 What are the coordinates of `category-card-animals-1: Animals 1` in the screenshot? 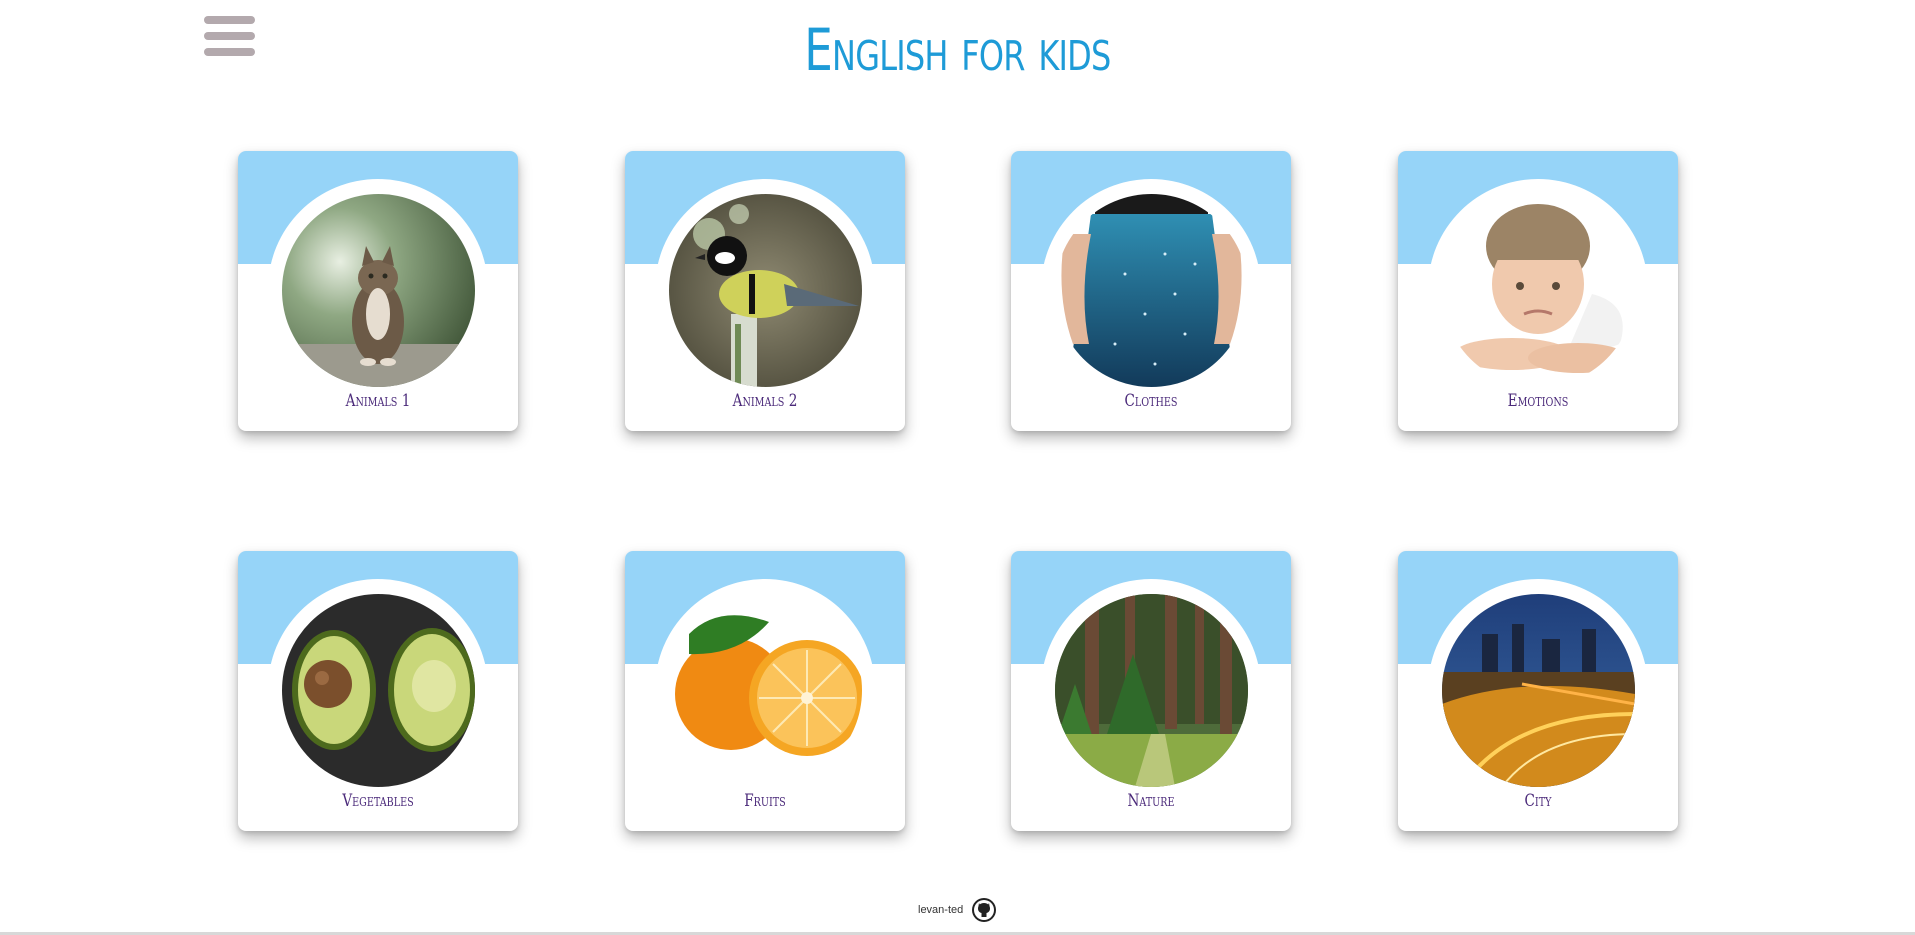 It's located at (378, 291).